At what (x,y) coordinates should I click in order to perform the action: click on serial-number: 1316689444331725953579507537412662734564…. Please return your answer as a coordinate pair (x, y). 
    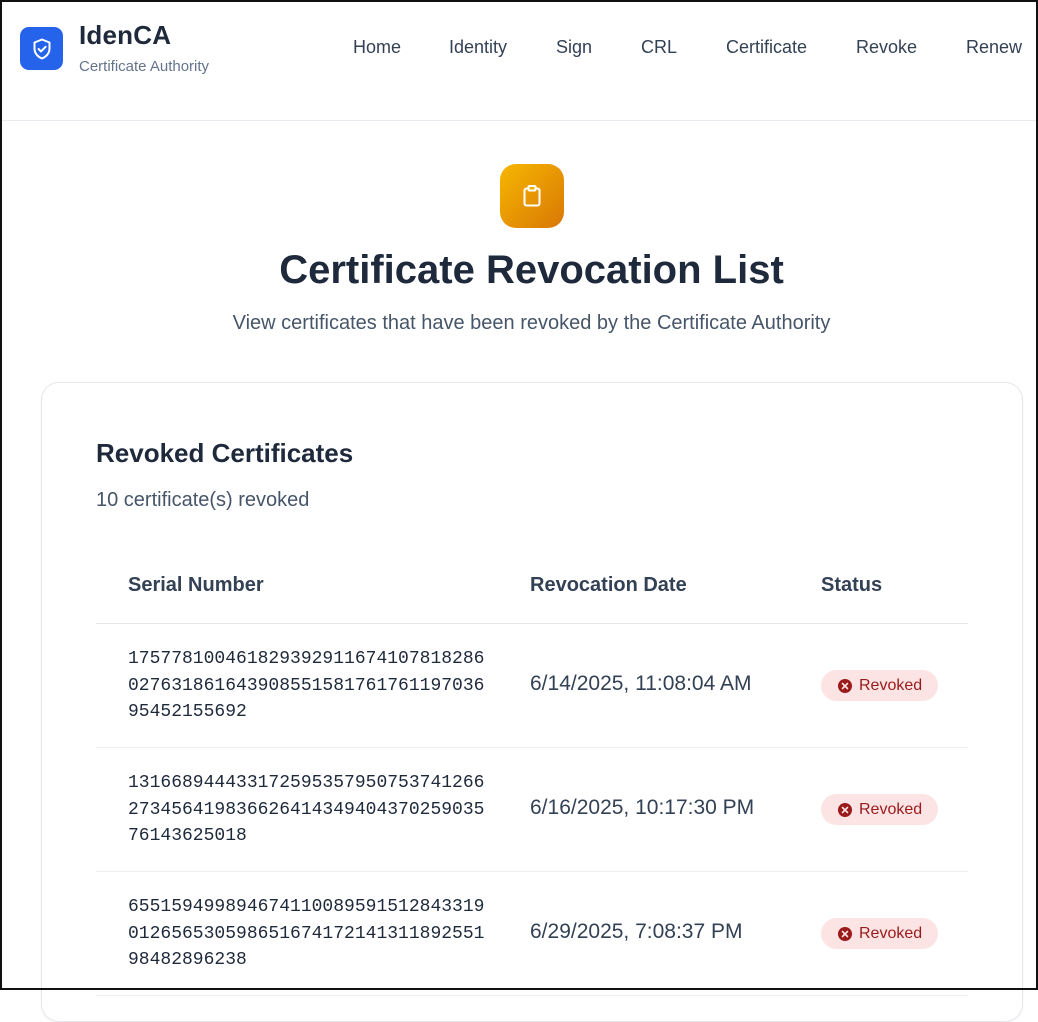
    Looking at the image, I should click on (306, 809).